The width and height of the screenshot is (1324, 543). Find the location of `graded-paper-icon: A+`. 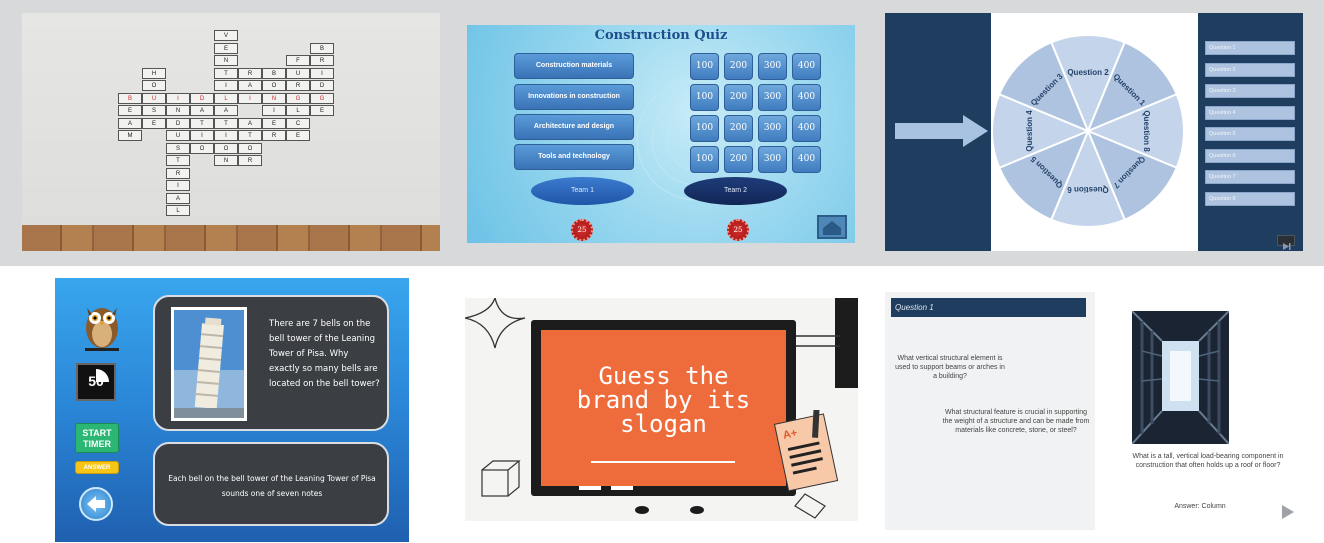

graded-paper-icon: A+ is located at coordinates (806, 451).